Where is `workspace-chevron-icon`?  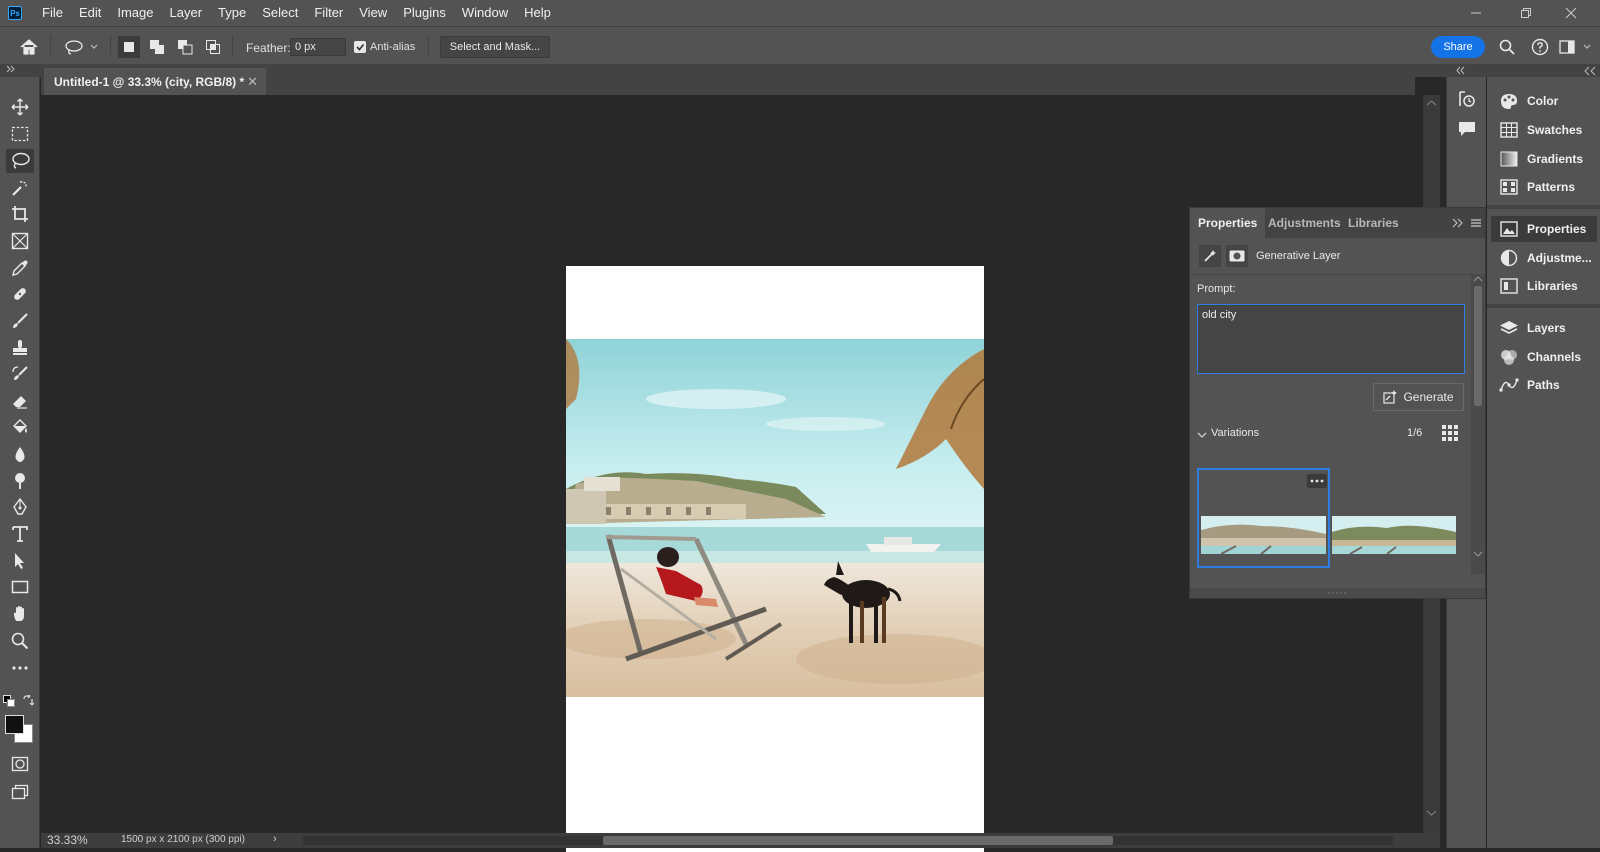
workspace-chevron-icon is located at coordinates (1587, 47).